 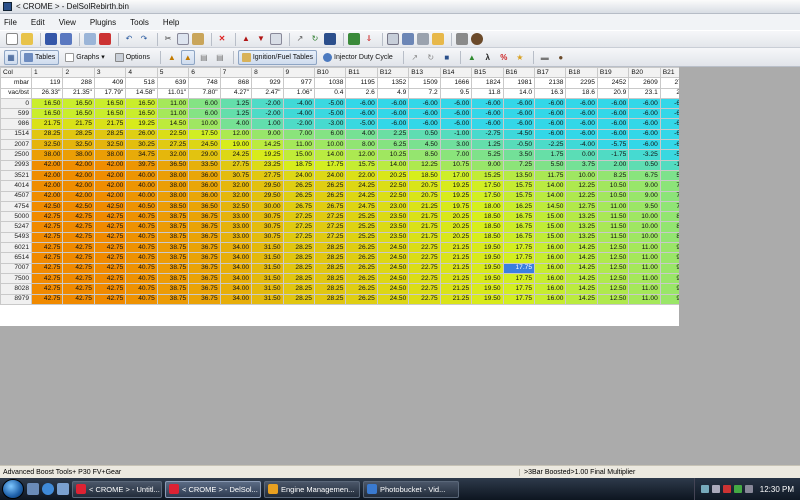 I want to click on cell: 29.00, so click(x=204, y=155).